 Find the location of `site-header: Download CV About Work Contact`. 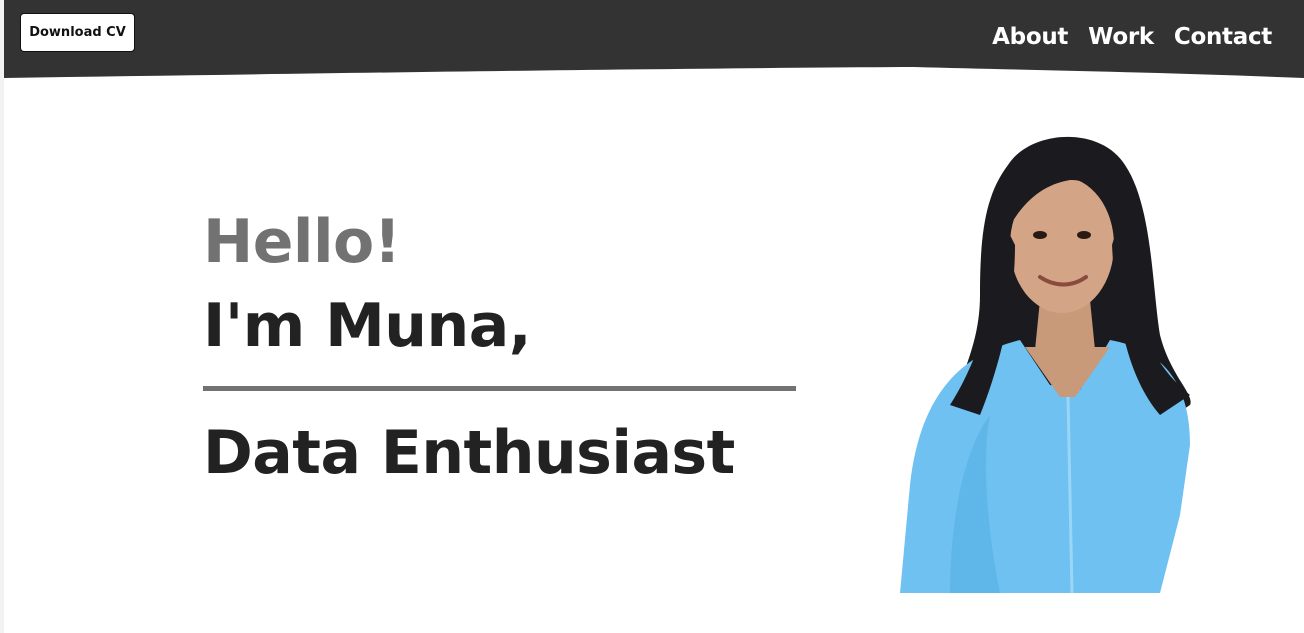

site-header: Download CV About Work Contact is located at coordinates (654, 40).